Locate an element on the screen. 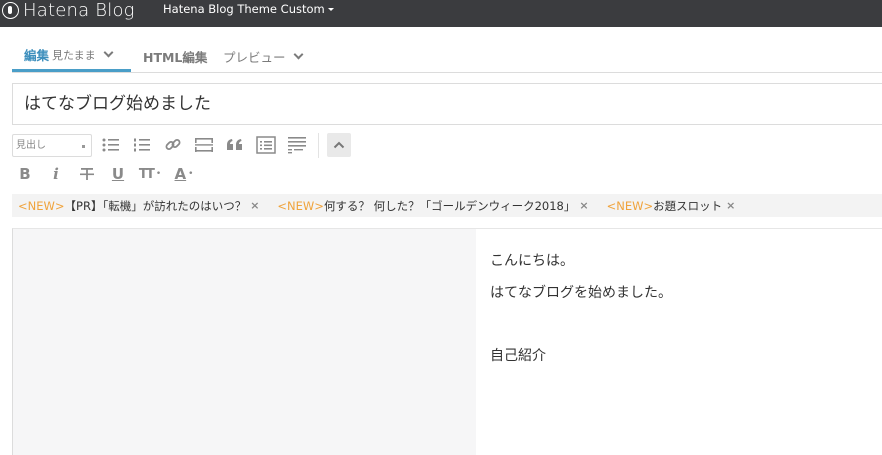  top-header: Hatena Blog Hatena Blog Theme Custom is located at coordinates (441, 13).